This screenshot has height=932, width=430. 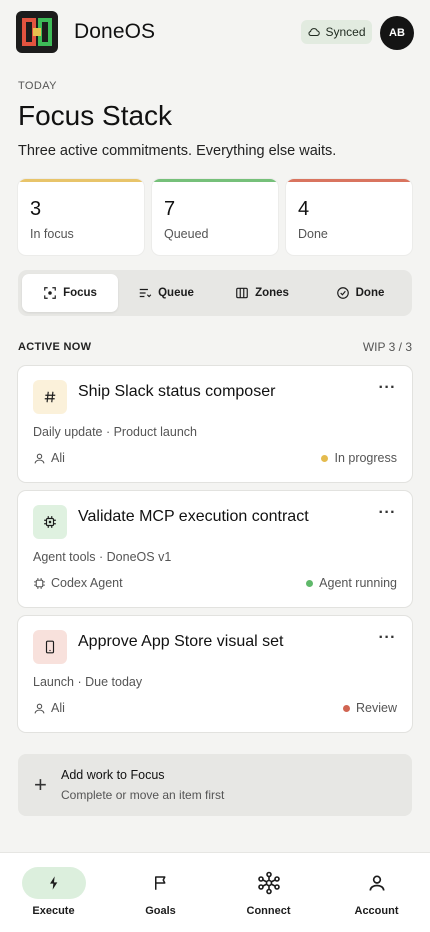 I want to click on plus-icon: +, so click(x=40, y=784).